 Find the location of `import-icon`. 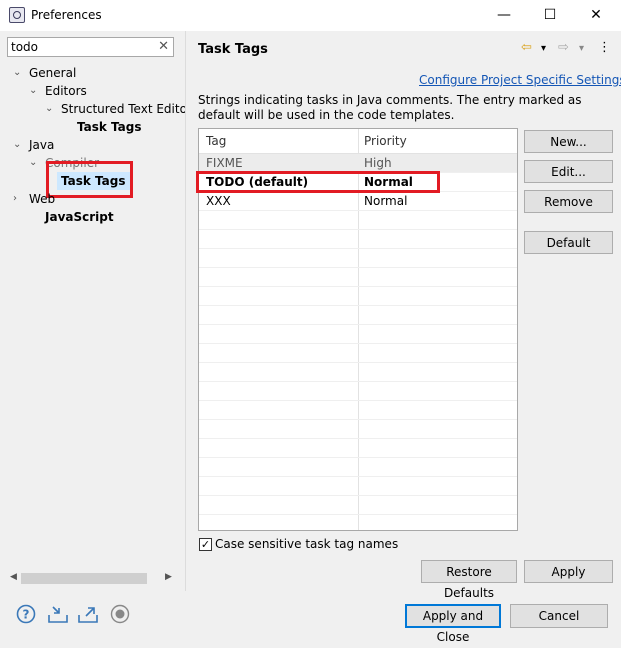

import-icon is located at coordinates (58, 616).